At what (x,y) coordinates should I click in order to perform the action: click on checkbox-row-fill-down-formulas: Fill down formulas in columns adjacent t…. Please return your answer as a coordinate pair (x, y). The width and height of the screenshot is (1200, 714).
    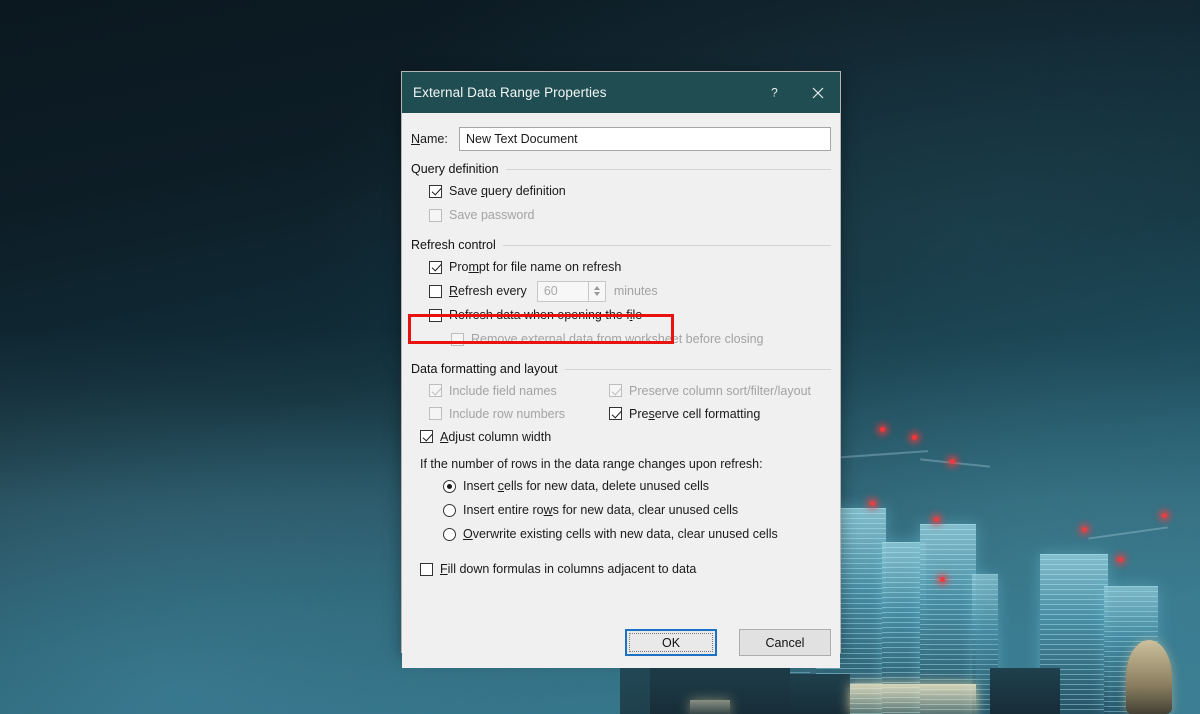
    Looking at the image, I should click on (630, 569).